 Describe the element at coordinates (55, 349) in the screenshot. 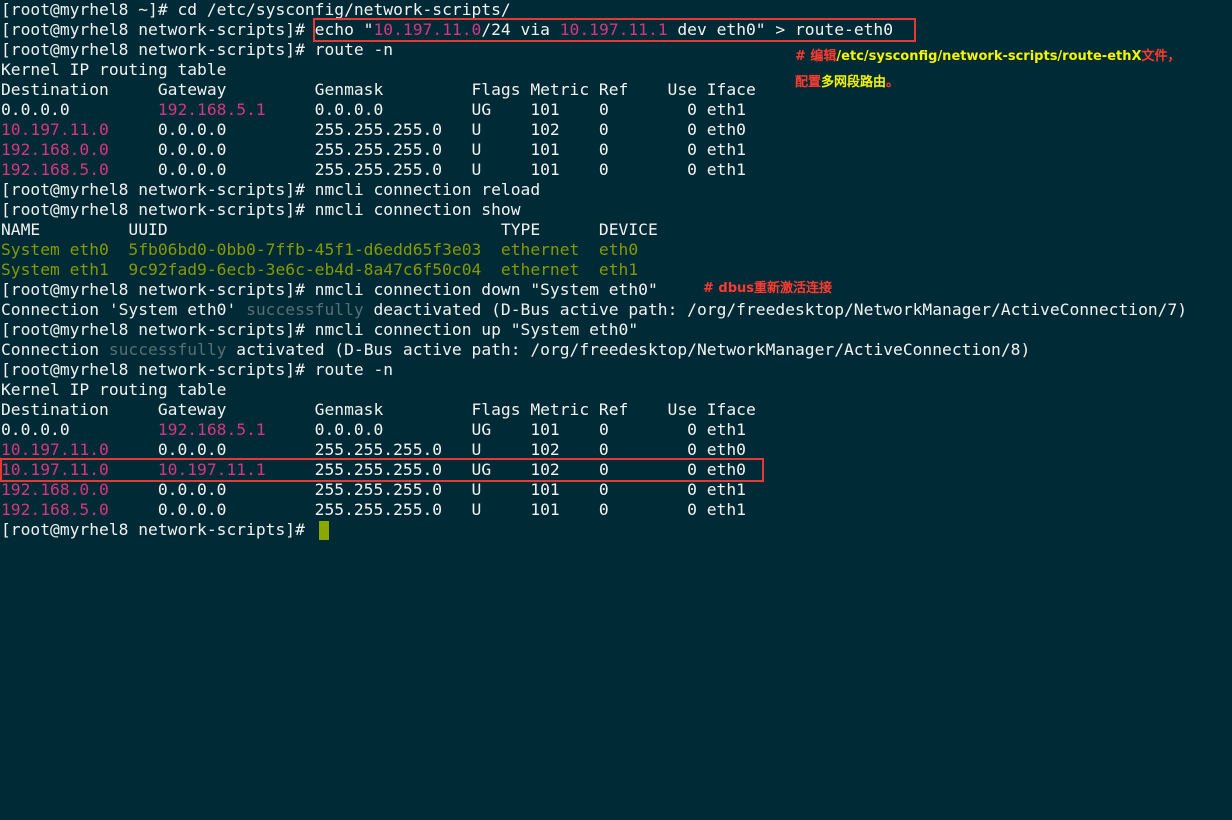

I see `output-text: Connection` at that location.